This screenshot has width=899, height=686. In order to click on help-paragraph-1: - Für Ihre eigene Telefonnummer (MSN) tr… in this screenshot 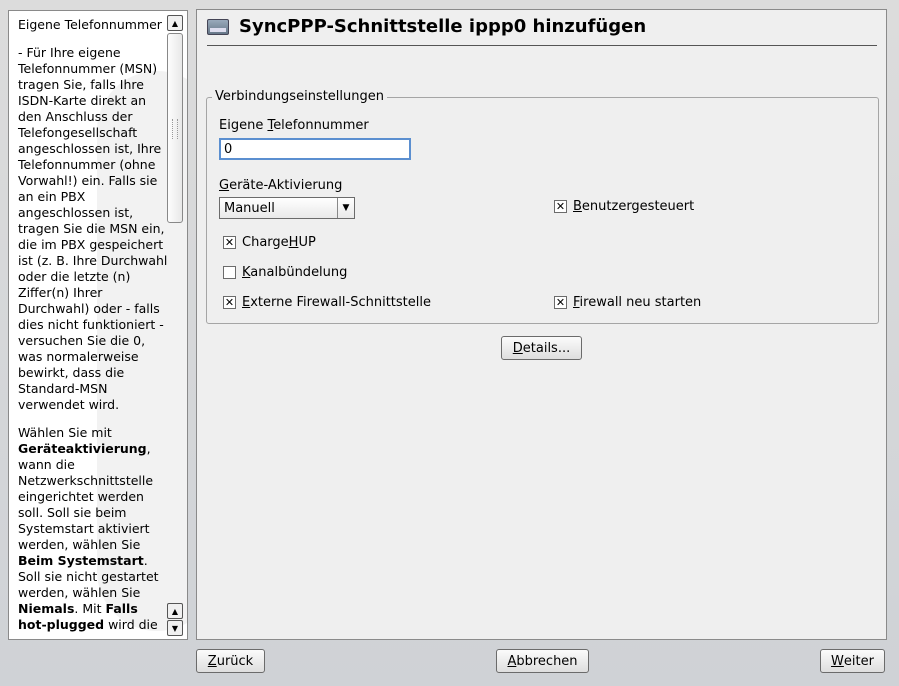, I will do `click(93, 229)`.